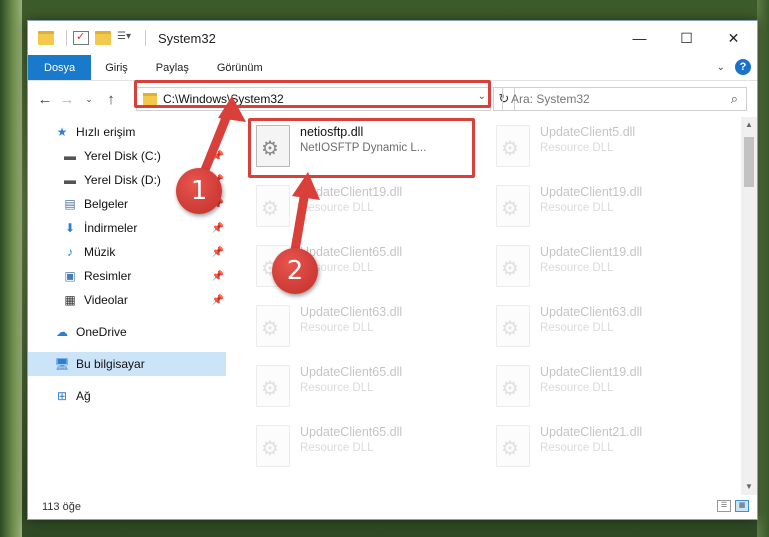  I want to click on step-badge-1: 1, so click(199, 191).